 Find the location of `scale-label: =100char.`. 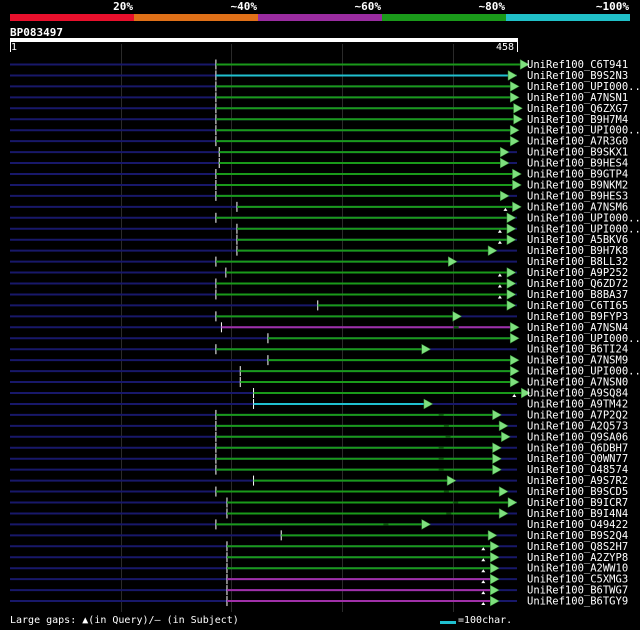

scale-label: =100char. is located at coordinates (485, 620).